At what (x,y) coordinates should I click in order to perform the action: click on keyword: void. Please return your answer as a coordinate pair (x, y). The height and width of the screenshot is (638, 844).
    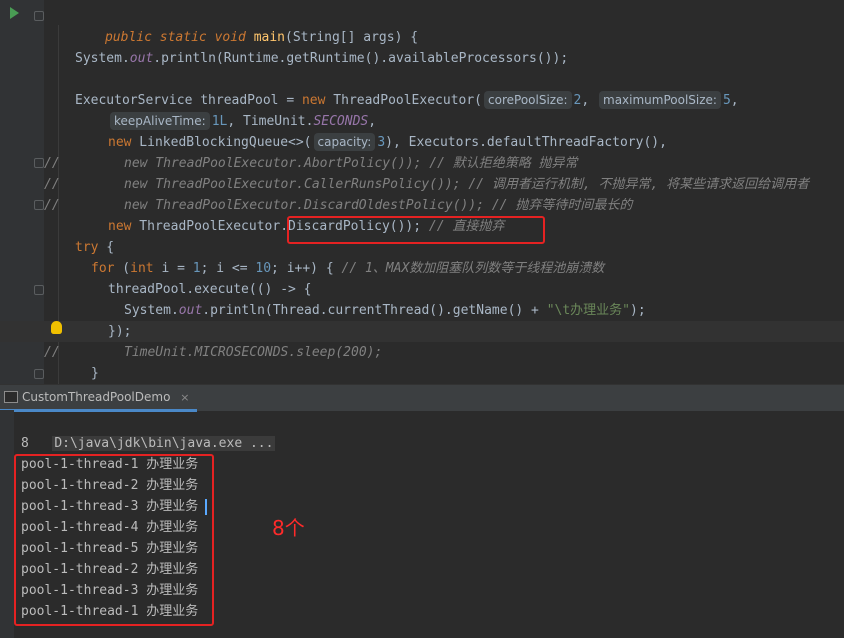
    Looking at the image, I should click on (230, 37).